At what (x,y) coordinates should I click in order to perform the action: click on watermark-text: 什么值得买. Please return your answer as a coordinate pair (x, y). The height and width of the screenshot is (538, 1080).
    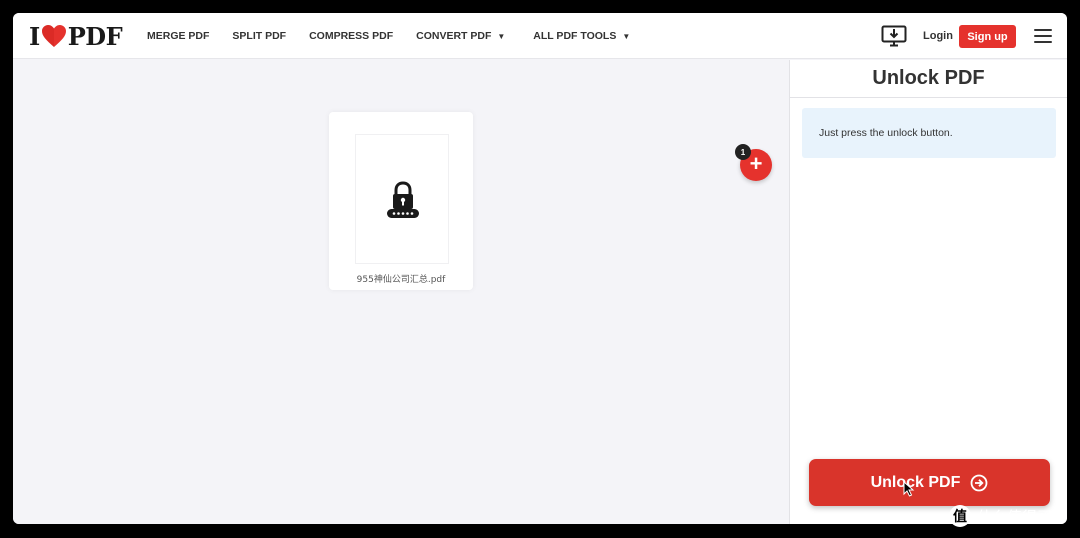
    Looking at the image, I should click on (1015, 516).